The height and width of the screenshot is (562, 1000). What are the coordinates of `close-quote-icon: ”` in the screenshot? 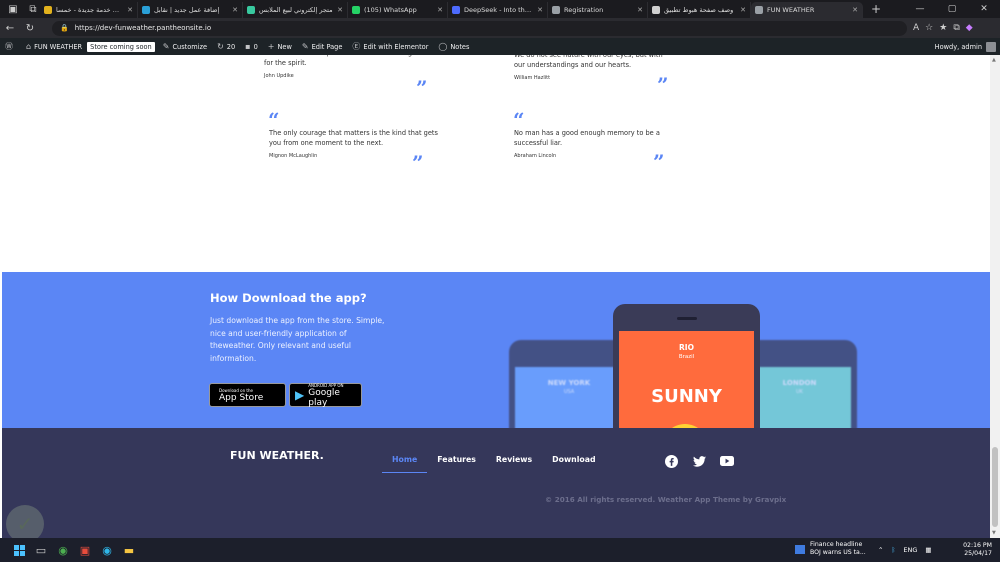 It's located at (422, 88).